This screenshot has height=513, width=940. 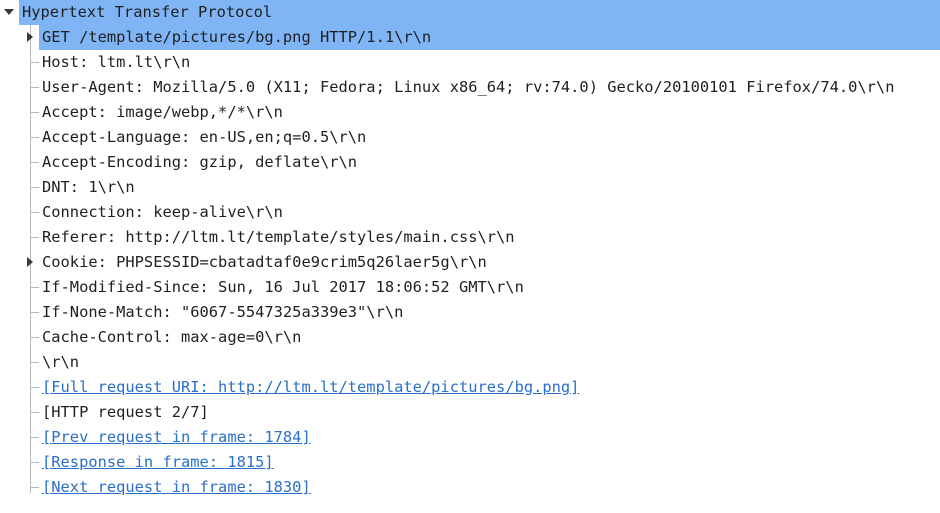 What do you see at coordinates (470, 462) in the screenshot?
I see `tree-node-link: [Response in frame: 1815]` at bounding box center [470, 462].